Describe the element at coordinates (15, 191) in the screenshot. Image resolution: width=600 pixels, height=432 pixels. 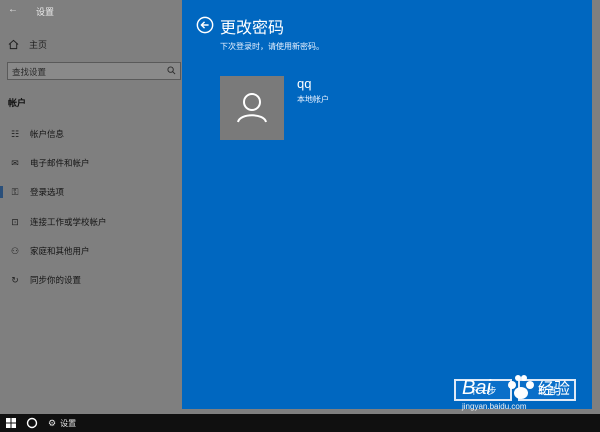
I see `key-icon: ⚿` at that location.